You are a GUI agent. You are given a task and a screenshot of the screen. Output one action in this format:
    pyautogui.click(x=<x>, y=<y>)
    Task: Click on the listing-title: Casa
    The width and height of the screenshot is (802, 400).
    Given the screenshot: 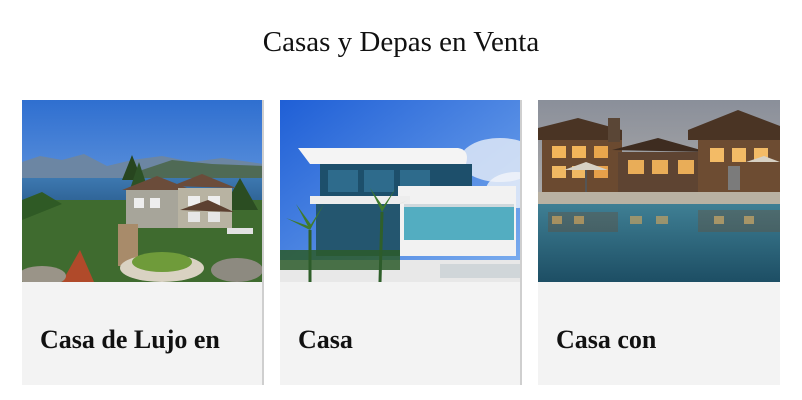 What is the action you would take?
    pyautogui.click(x=325, y=340)
    